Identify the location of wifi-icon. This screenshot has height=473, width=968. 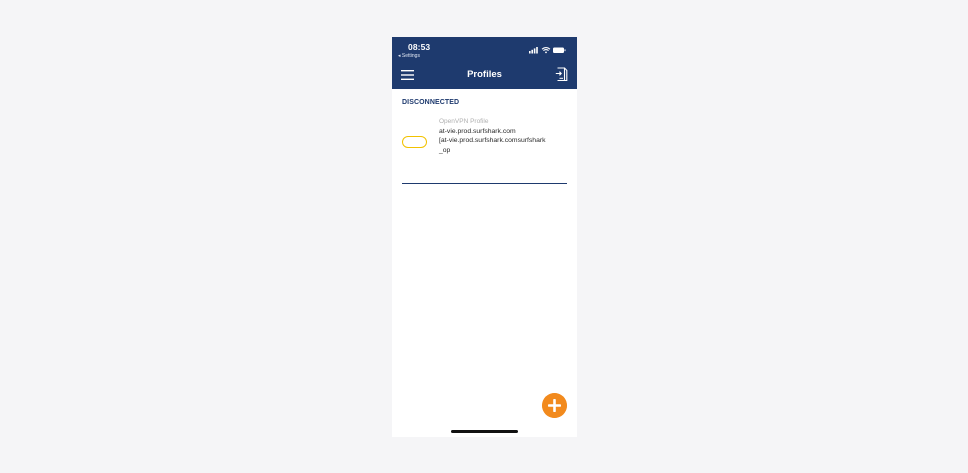
(546, 50).